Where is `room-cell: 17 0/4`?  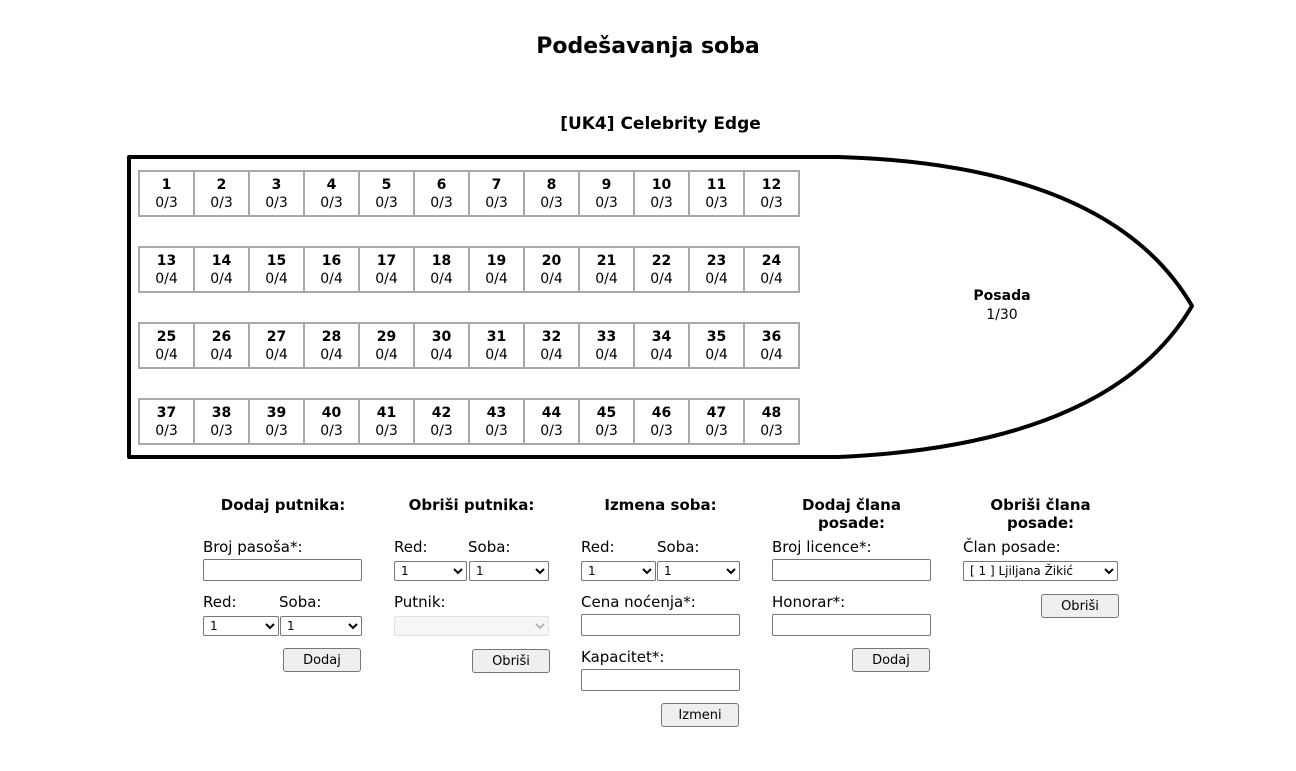
room-cell: 17 0/4 is located at coordinates (386, 269).